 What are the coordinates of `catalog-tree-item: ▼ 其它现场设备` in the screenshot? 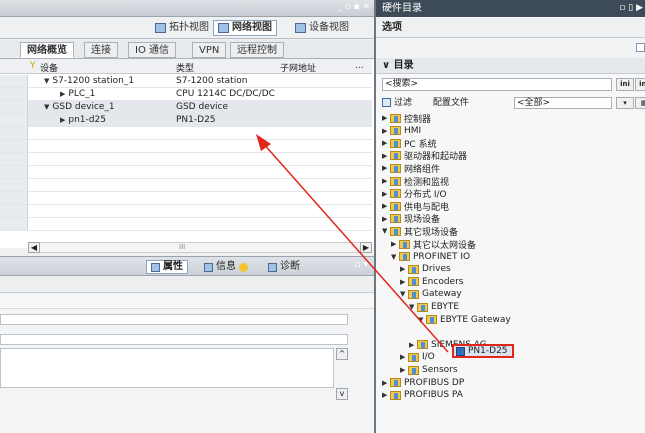 It's located at (420, 231).